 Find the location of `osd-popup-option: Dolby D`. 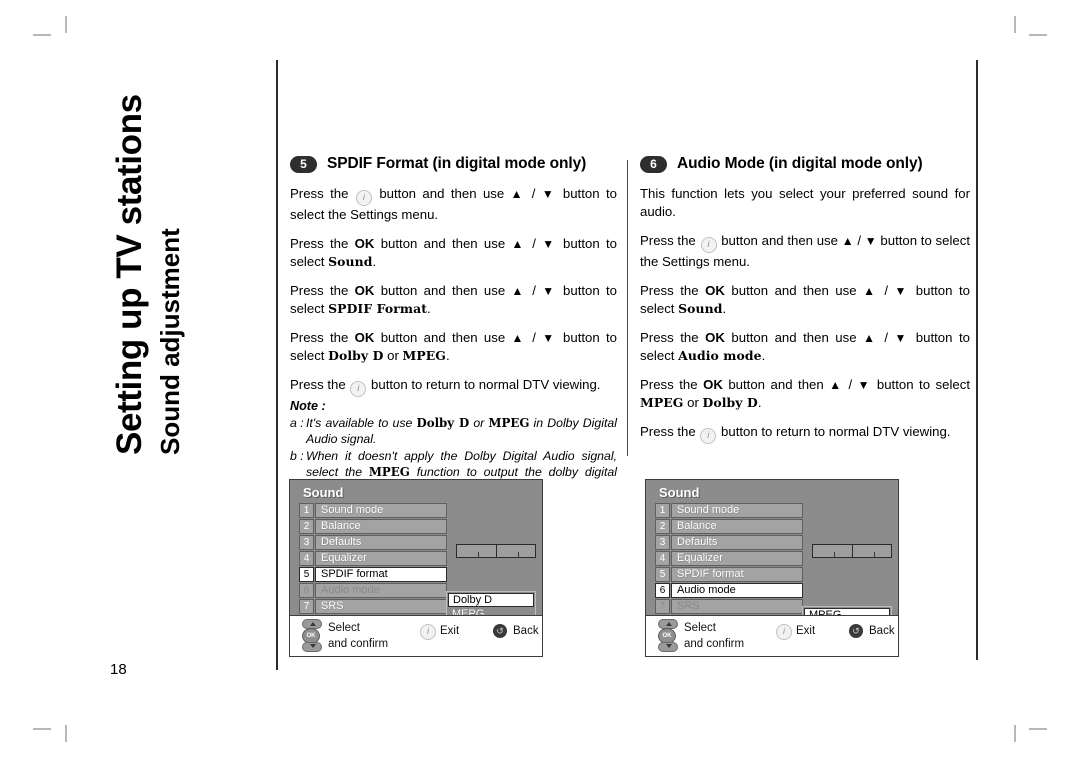

osd-popup-option: Dolby D is located at coordinates (491, 600).